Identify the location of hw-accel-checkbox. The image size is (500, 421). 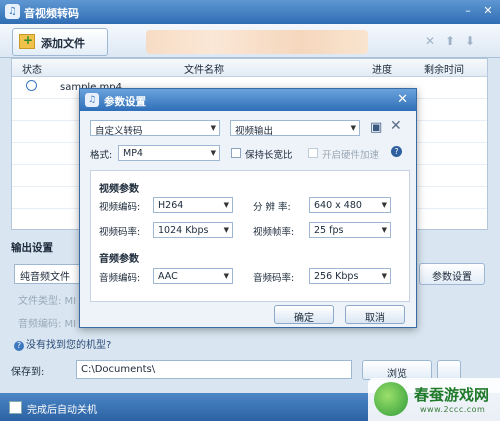
(313, 153).